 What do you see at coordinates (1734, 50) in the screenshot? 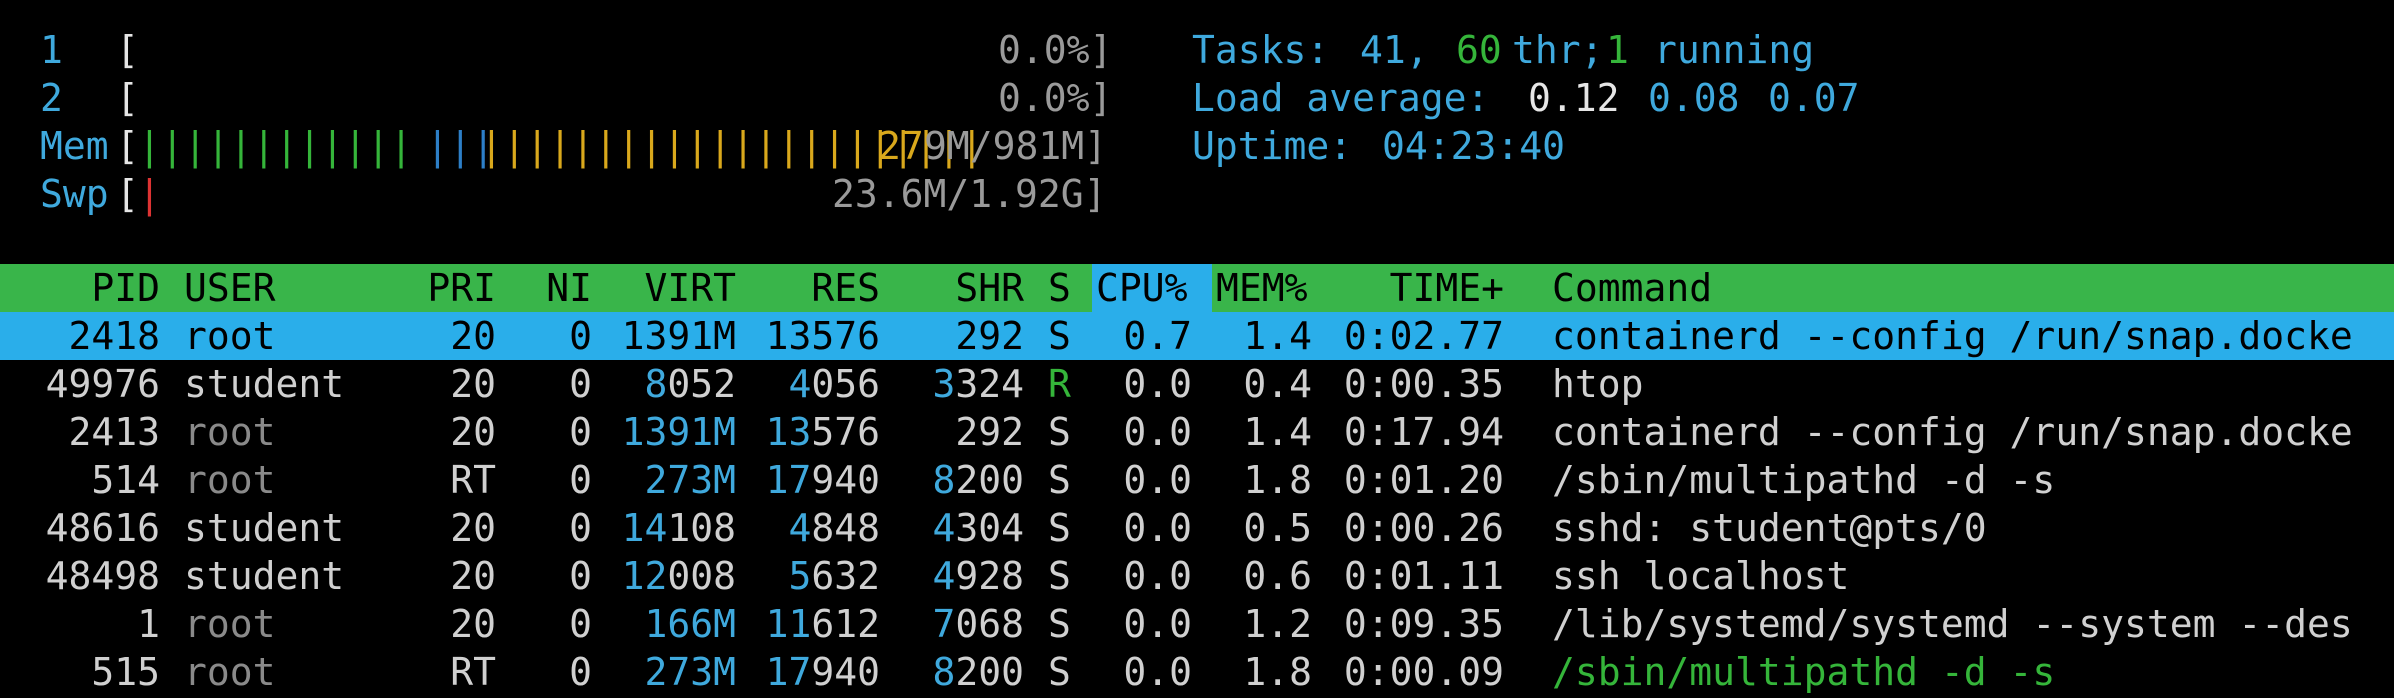
I see `running-label: running` at bounding box center [1734, 50].